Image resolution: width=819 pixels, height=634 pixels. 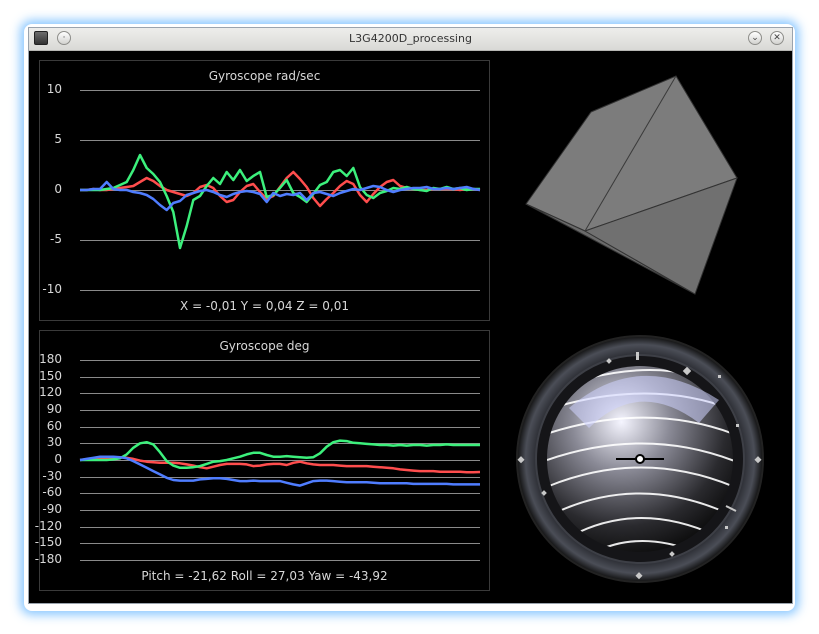 What do you see at coordinates (610, 249) in the screenshot?
I see `cube-face-front` at bounding box center [610, 249].